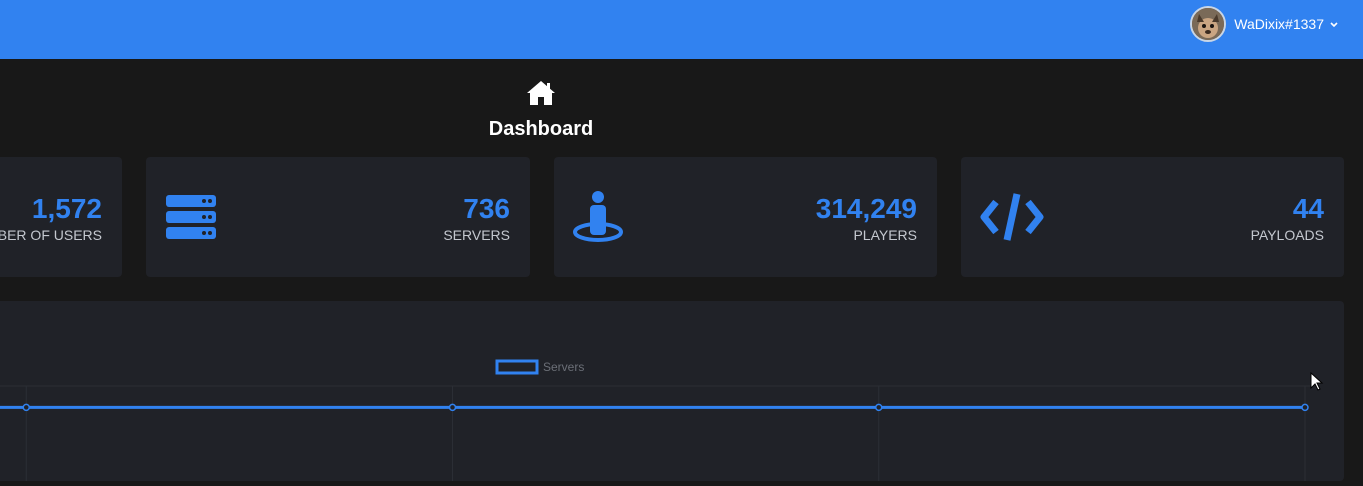 The width and height of the screenshot is (1363, 486). Describe the element at coordinates (541, 129) in the screenshot. I see `page-title: Dashboard` at that location.